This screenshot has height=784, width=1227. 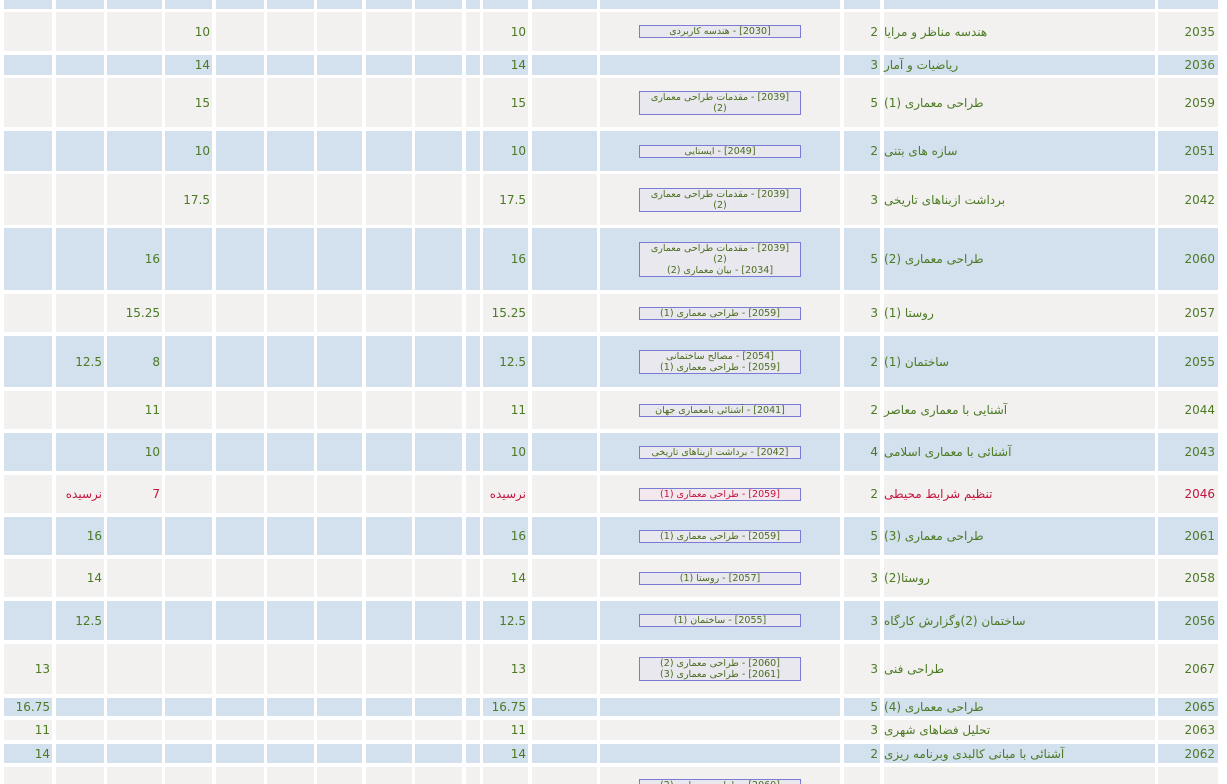 I want to click on grade-cell: 16.75, so click(x=28, y=707).